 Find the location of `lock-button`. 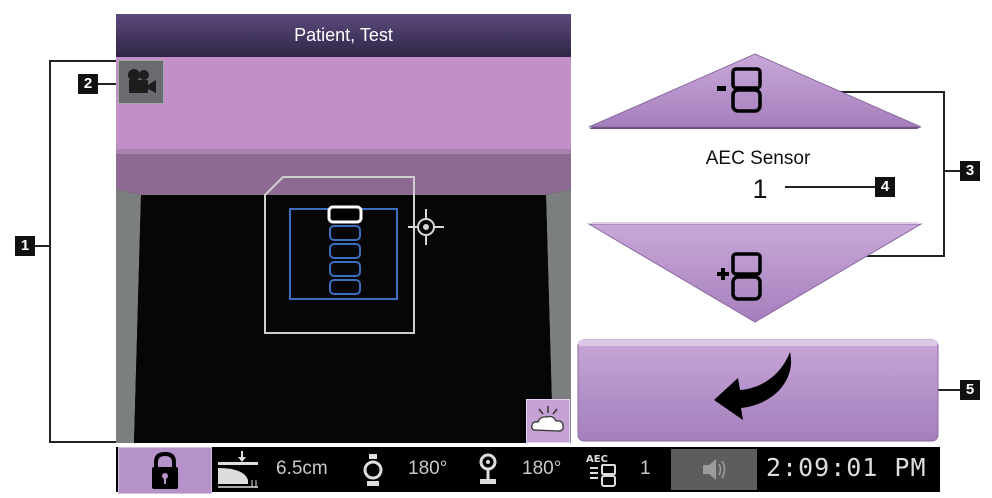

lock-button is located at coordinates (165, 470).